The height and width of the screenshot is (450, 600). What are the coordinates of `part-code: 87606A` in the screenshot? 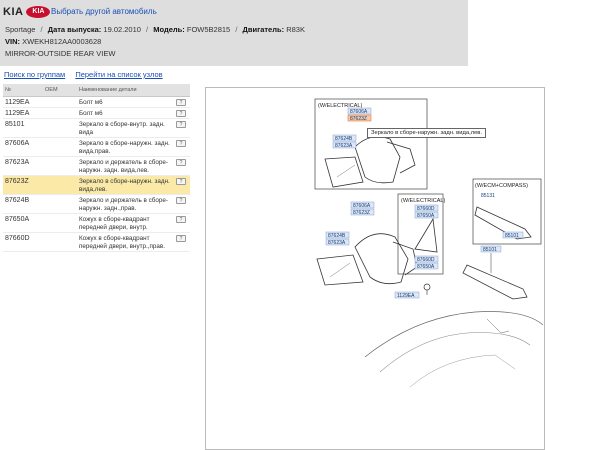 It's located at (23, 147).